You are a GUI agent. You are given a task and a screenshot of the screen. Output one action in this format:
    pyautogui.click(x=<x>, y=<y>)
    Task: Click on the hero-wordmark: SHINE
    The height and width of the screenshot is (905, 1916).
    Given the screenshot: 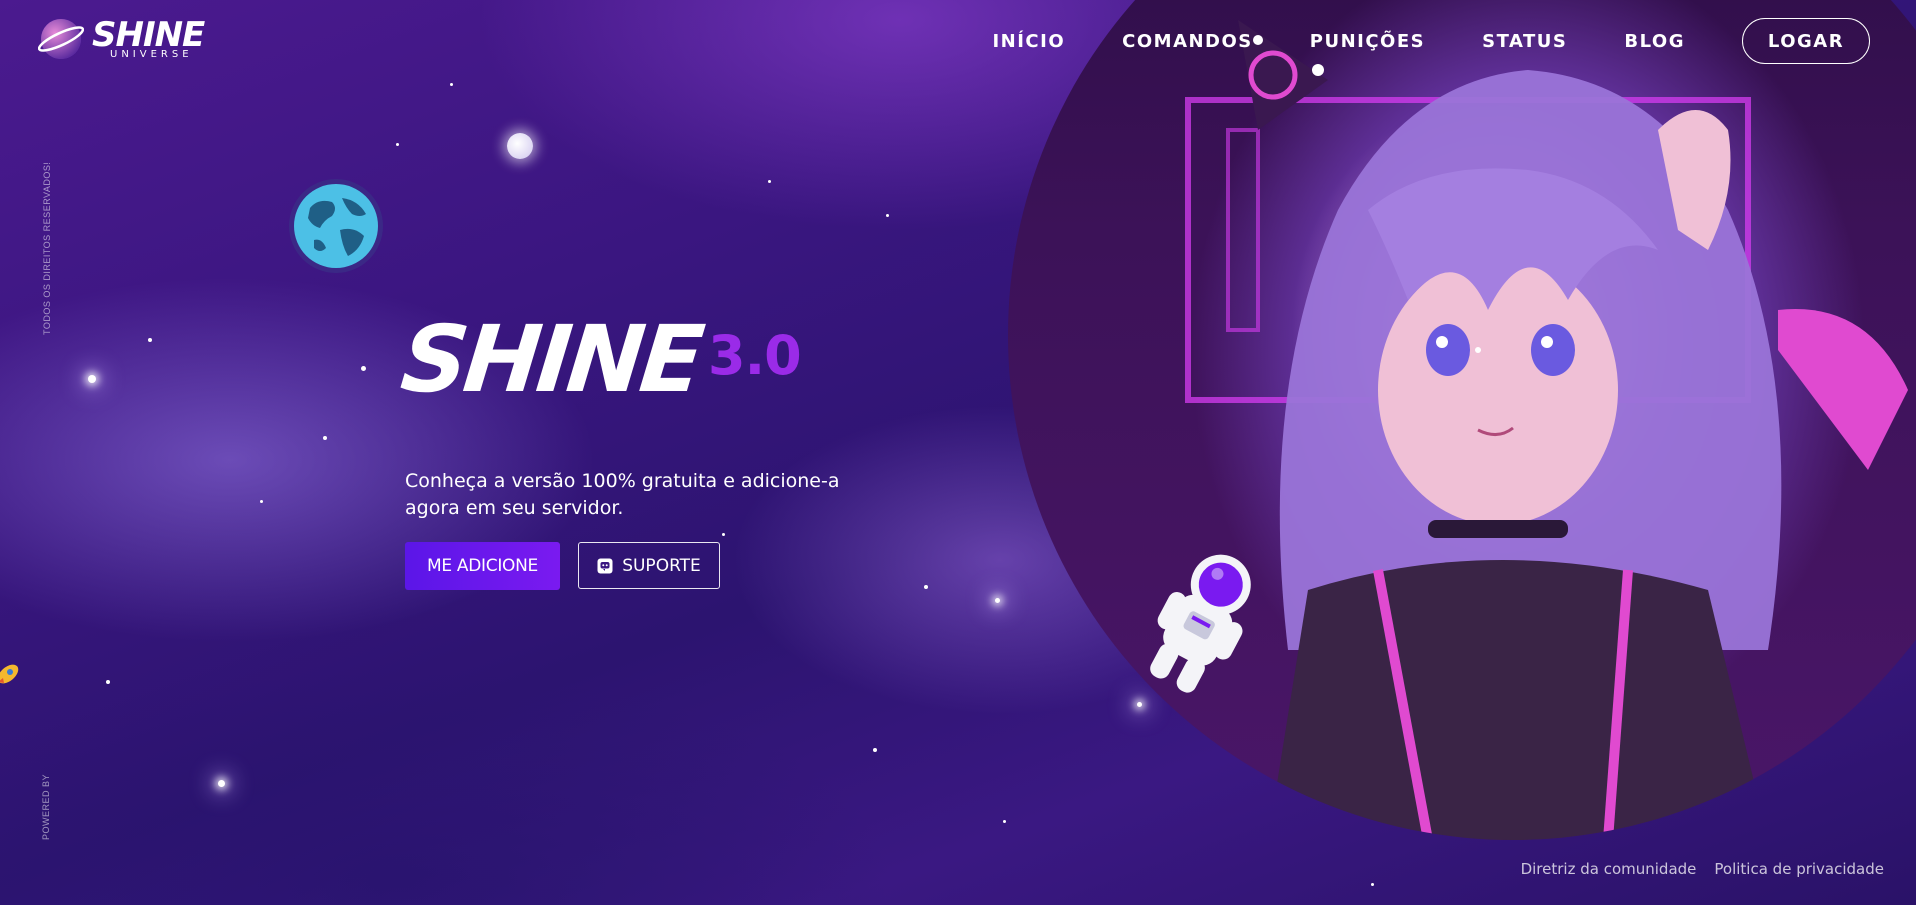 What is the action you would take?
    pyautogui.click(x=551, y=359)
    